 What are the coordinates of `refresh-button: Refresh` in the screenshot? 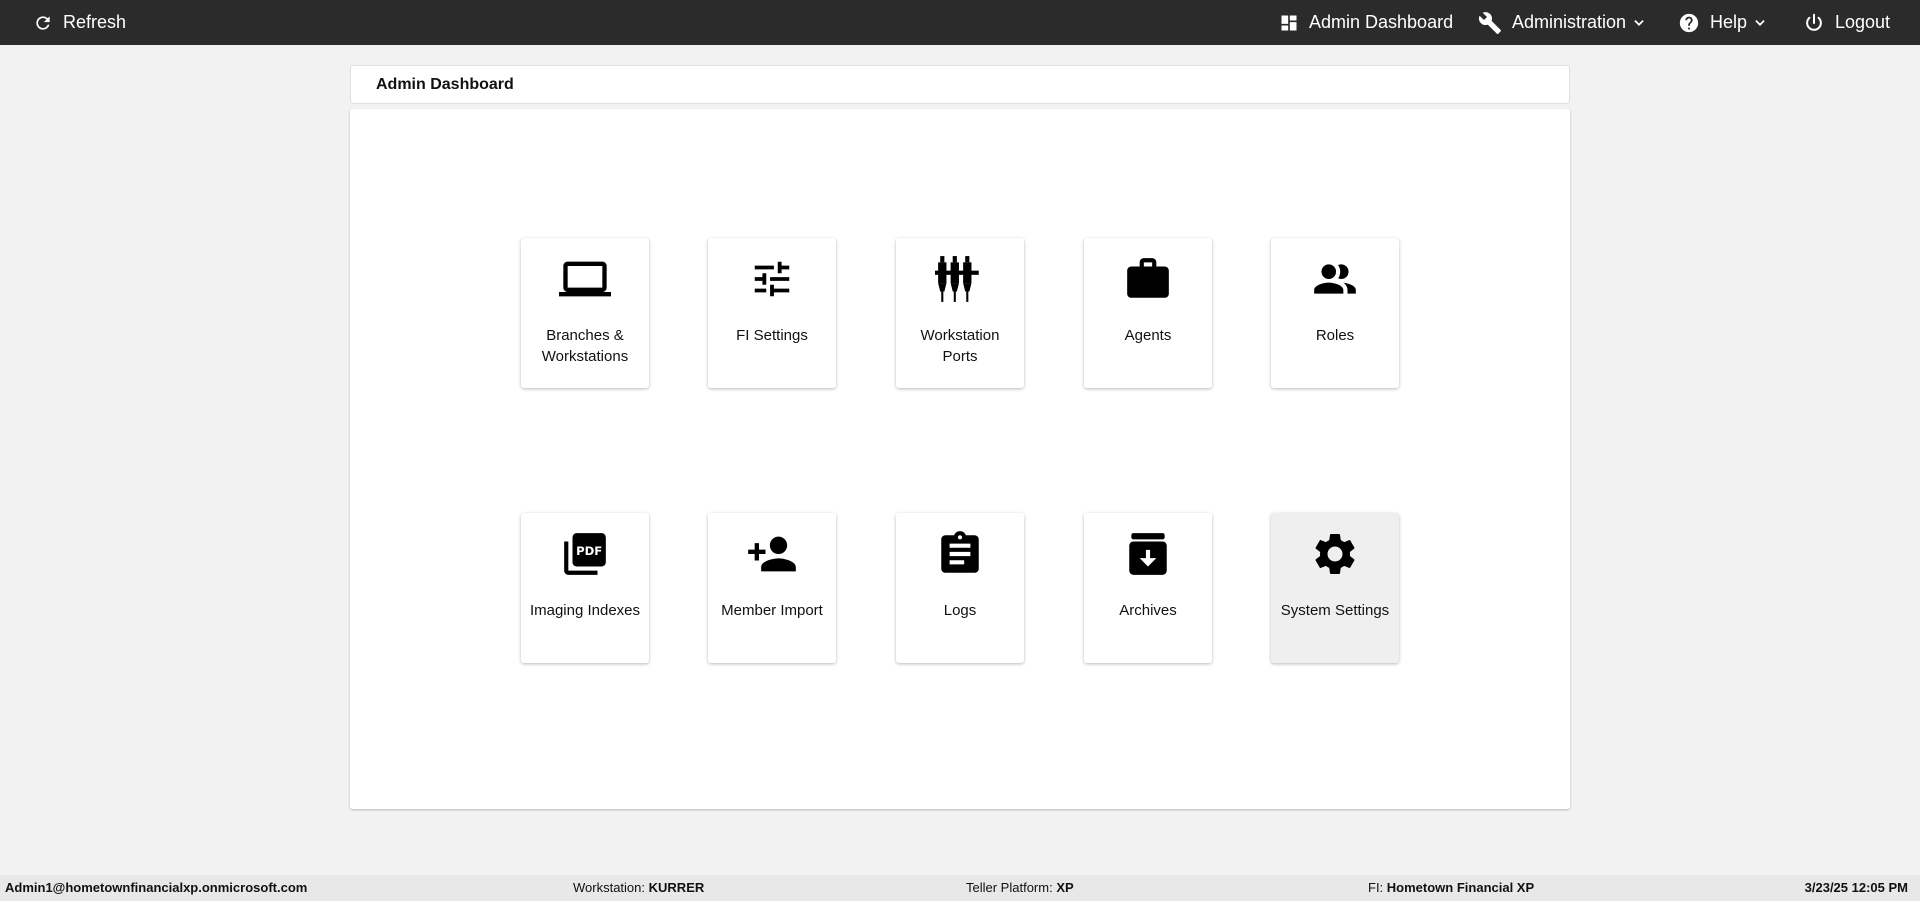 It's located at (79, 22).